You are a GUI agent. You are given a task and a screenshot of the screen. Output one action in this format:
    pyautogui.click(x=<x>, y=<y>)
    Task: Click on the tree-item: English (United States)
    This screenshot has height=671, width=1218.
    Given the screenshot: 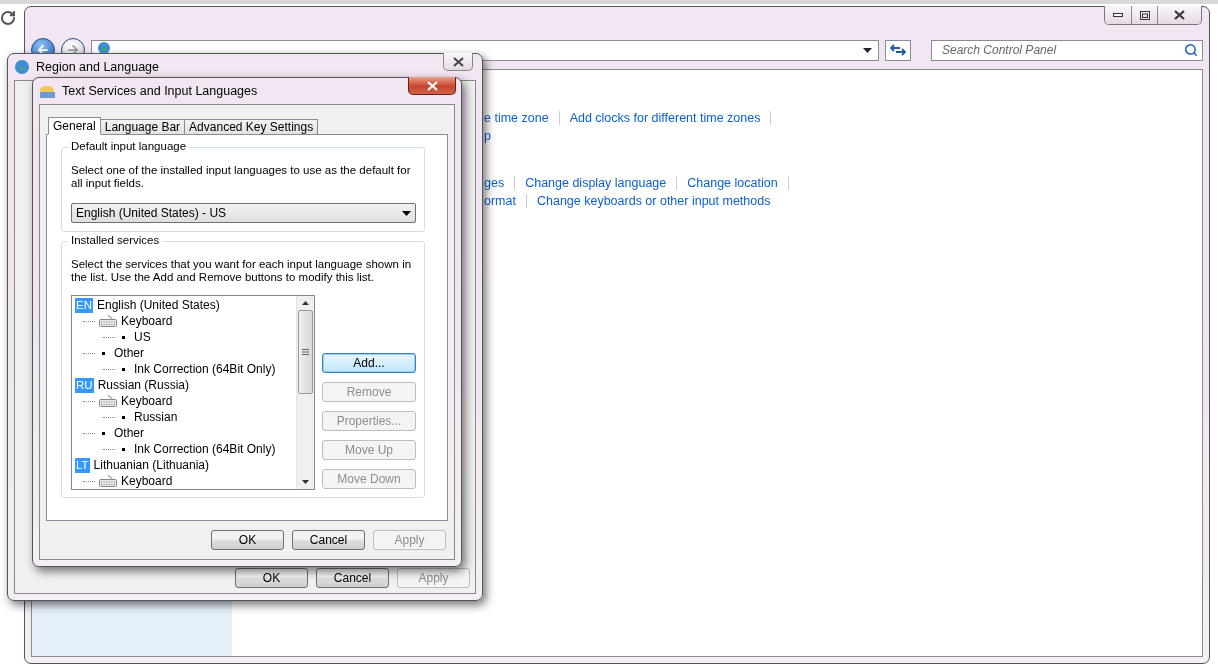 What is the action you would take?
    pyautogui.click(x=158, y=305)
    